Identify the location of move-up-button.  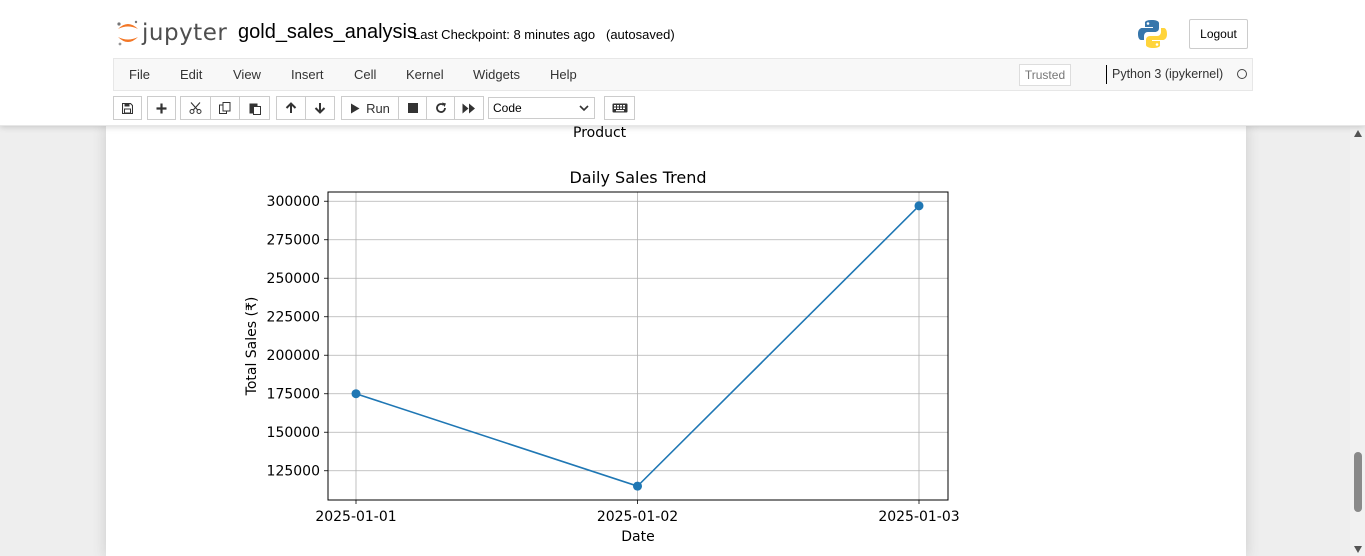
(291, 108).